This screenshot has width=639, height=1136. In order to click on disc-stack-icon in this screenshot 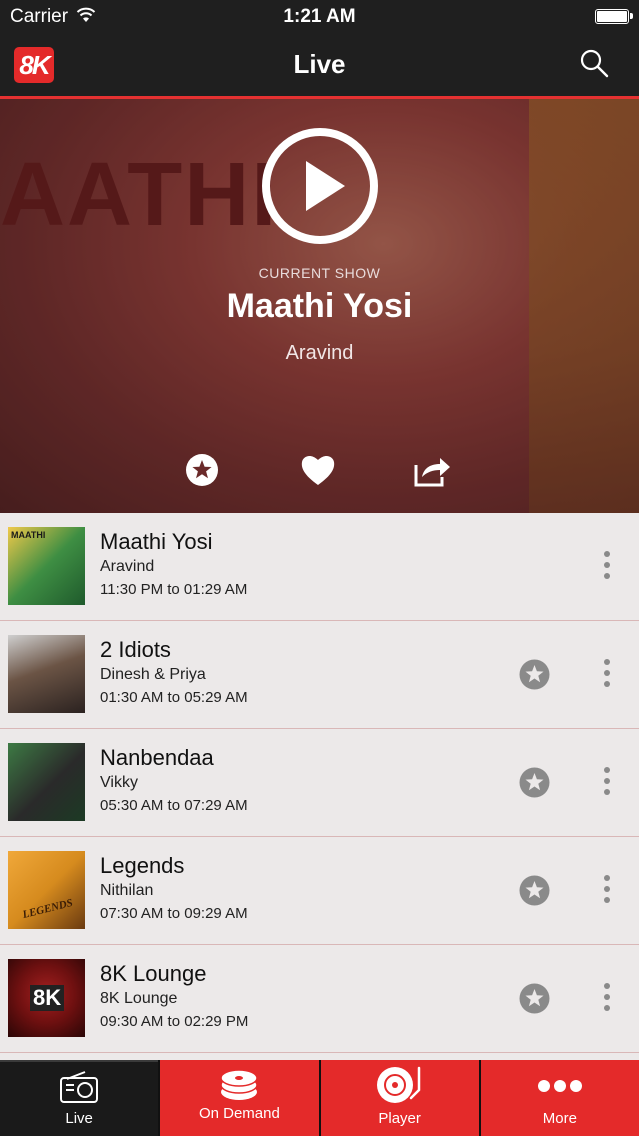, I will do `click(239, 1084)`.